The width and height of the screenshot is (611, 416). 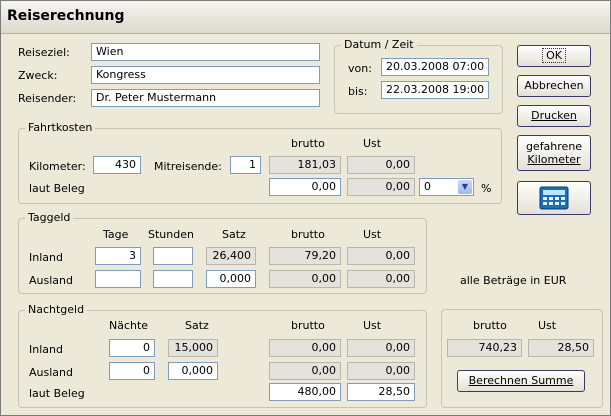 What do you see at coordinates (234, 234) in the screenshot?
I see `satz-header: Satz` at bounding box center [234, 234].